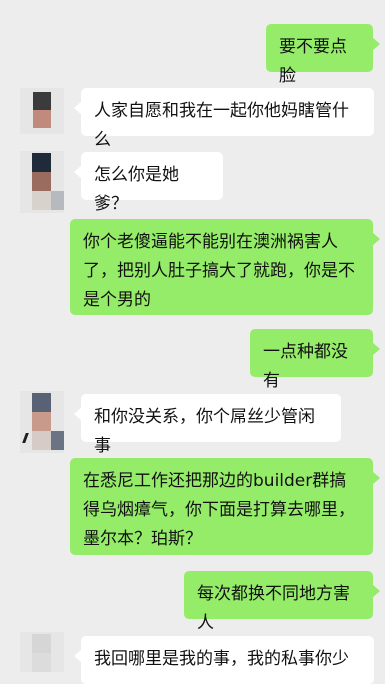 Image resolution: width=385 pixels, height=684 pixels. I want to click on message-bubble: 要不要点脸, so click(323, 55).